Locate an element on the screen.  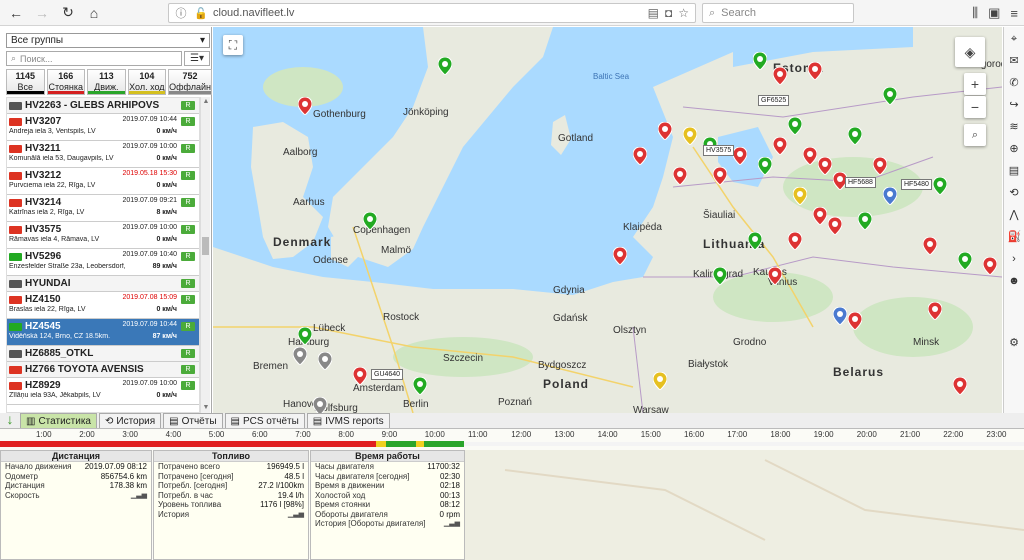
zoom-in-button: + is located at coordinates (975, 84).